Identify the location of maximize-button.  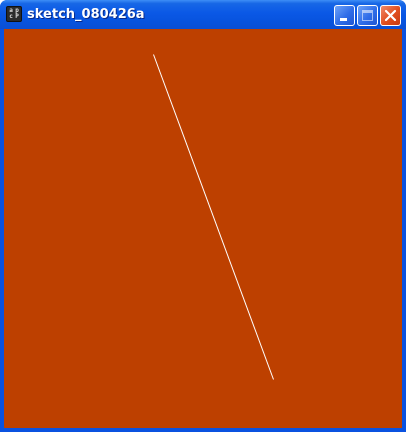
(367, 15).